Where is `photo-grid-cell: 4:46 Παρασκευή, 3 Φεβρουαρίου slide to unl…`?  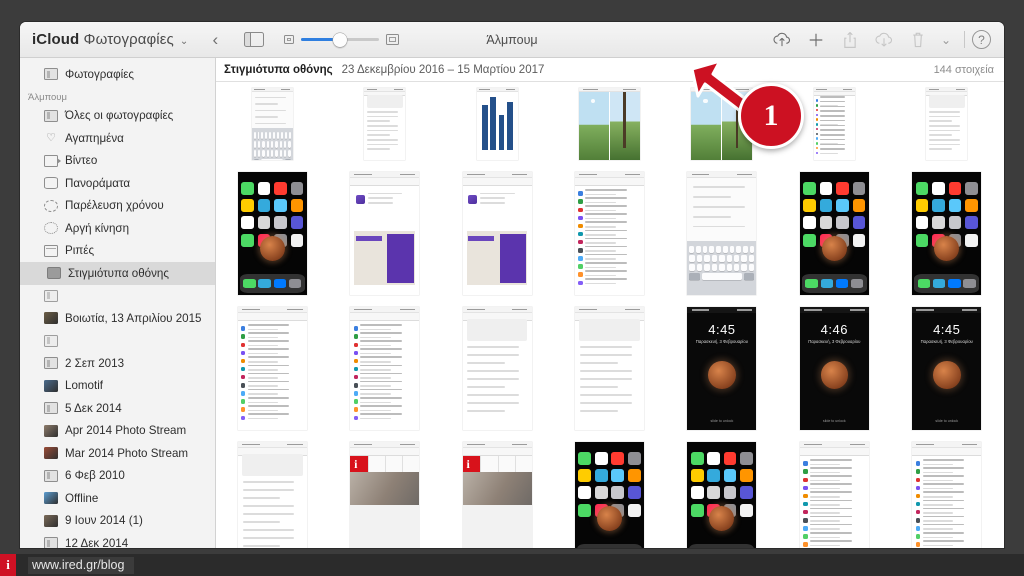
photo-grid-cell: 4:46 Παρασκευή, 3 Φεβρουαρίου slide to unl… is located at coordinates (834, 368).